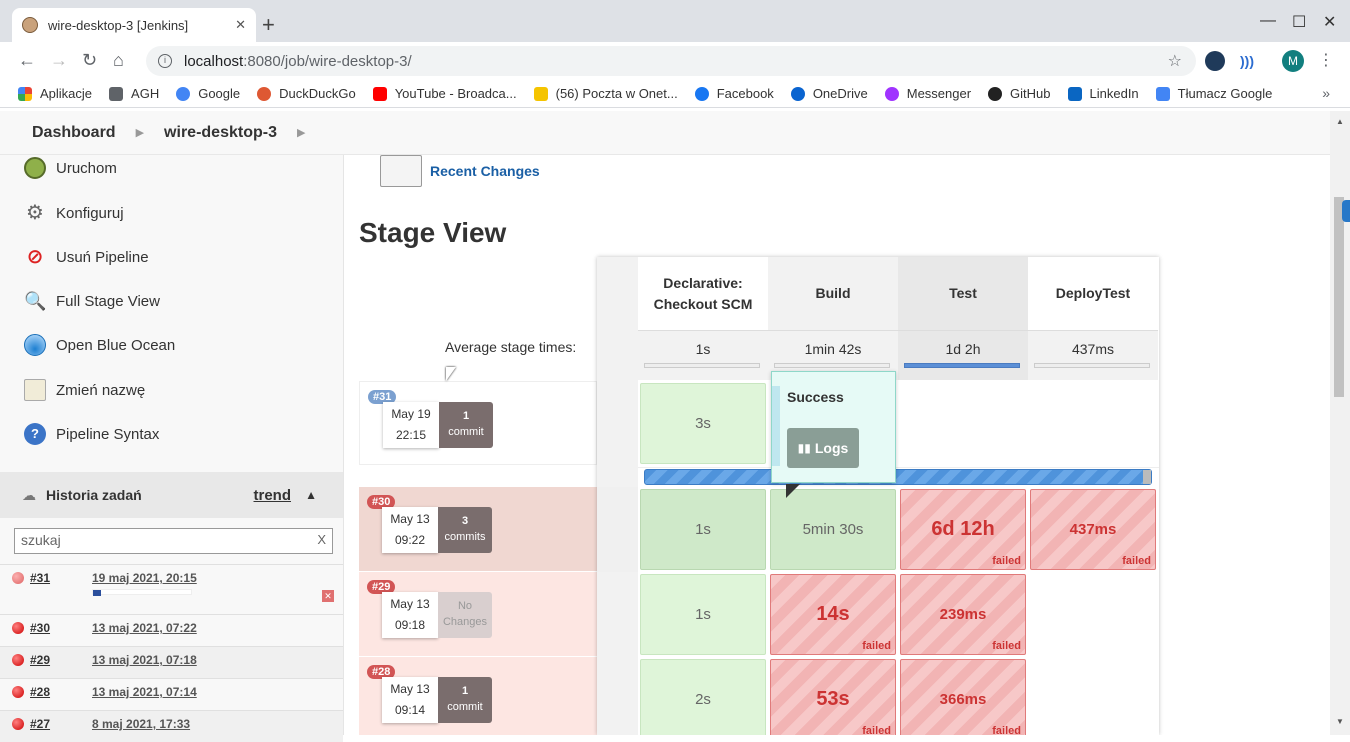 The height and width of the screenshot is (742, 1350). Describe the element at coordinates (1326, 93) in the screenshot. I see `bookmarks-overflow-icon: »` at that location.